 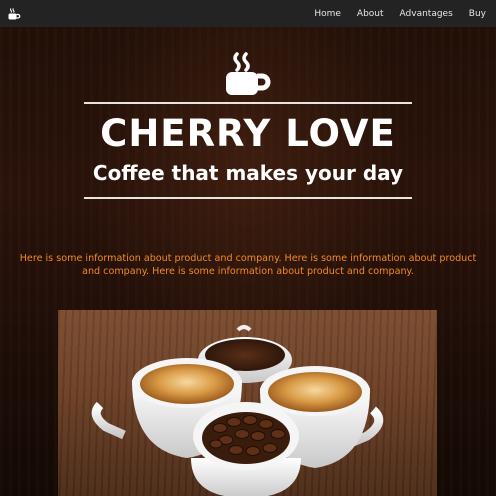 What do you see at coordinates (248, 173) in the screenshot?
I see `page-subtitle: Coffee that makes your day` at bounding box center [248, 173].